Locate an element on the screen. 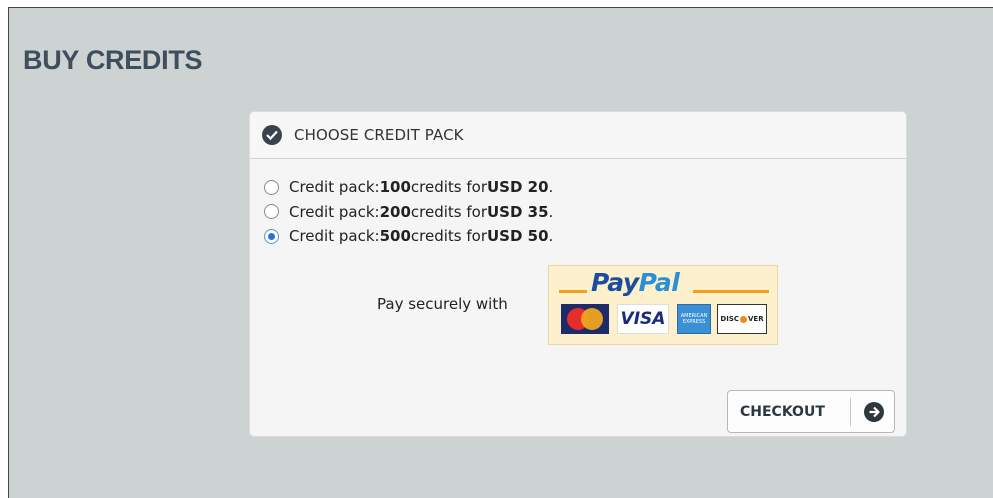 Image resolution: width=993 pixels, height=498 pixels. amex-icon: AMERICAN EXPRESS is located at coordinates (694, 319).